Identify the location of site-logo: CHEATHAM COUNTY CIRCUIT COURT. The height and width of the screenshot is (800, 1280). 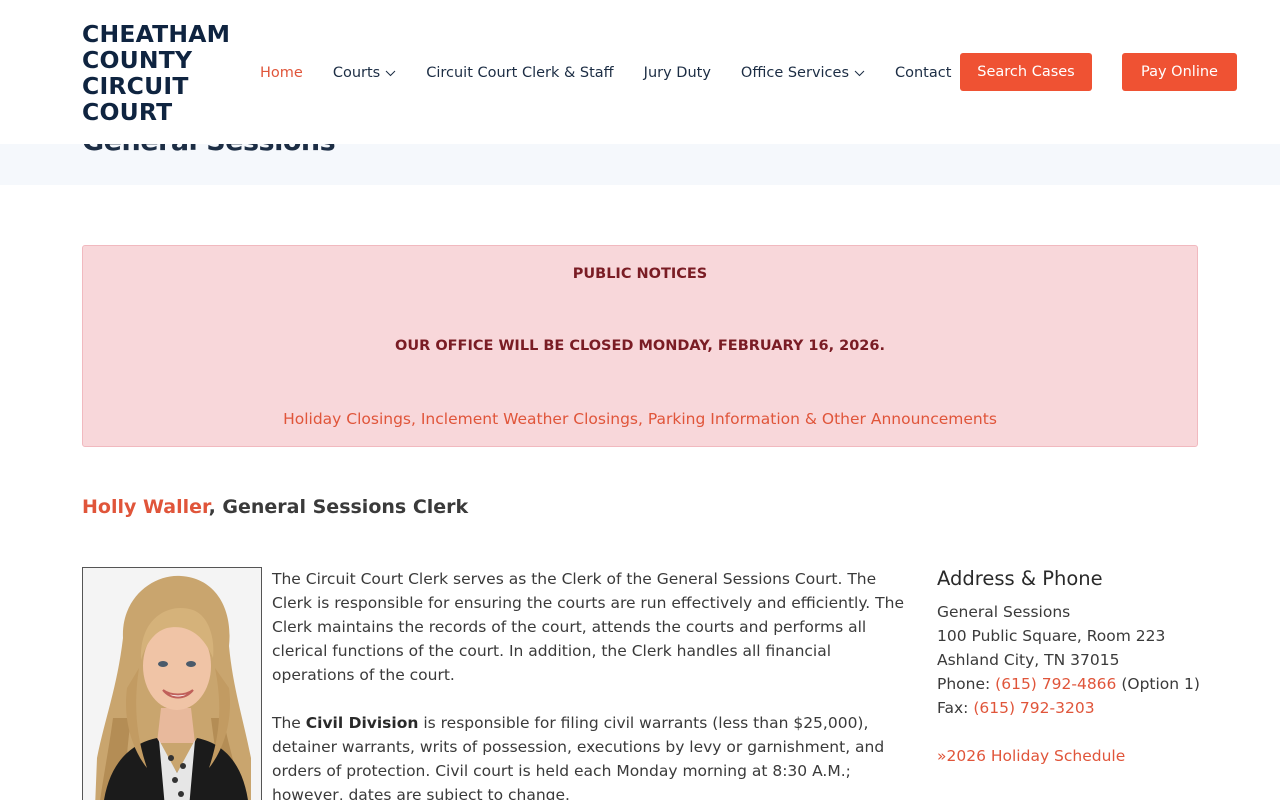
(156, 73).